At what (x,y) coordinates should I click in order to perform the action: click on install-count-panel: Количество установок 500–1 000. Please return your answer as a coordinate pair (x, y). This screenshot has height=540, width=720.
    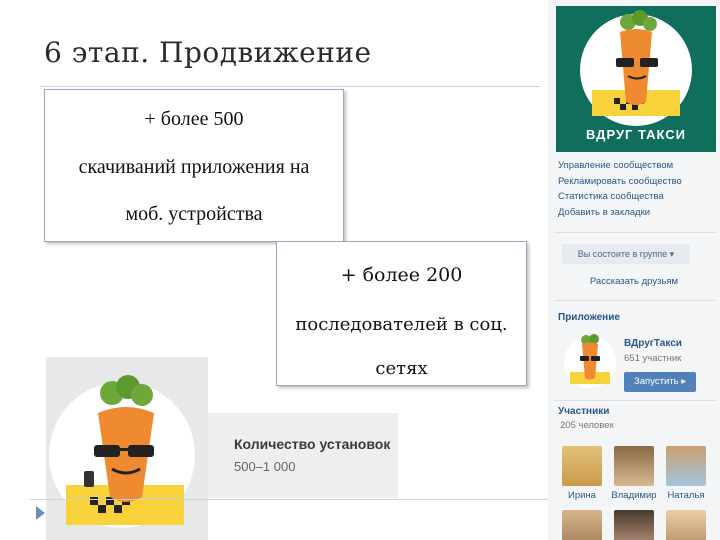
    Looking at the image, I should click on (303, 455).